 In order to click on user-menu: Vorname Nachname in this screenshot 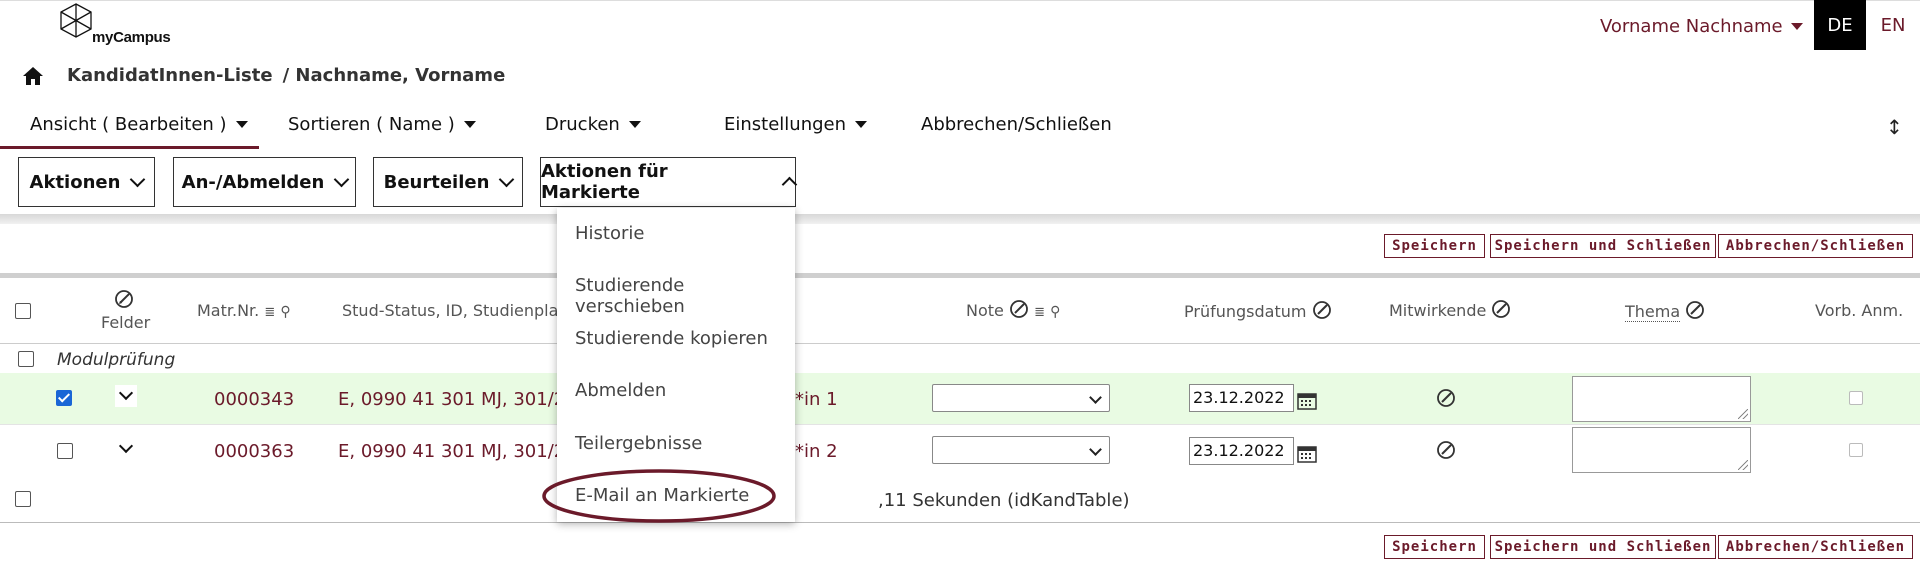, I will do `click(1701, 26)`.